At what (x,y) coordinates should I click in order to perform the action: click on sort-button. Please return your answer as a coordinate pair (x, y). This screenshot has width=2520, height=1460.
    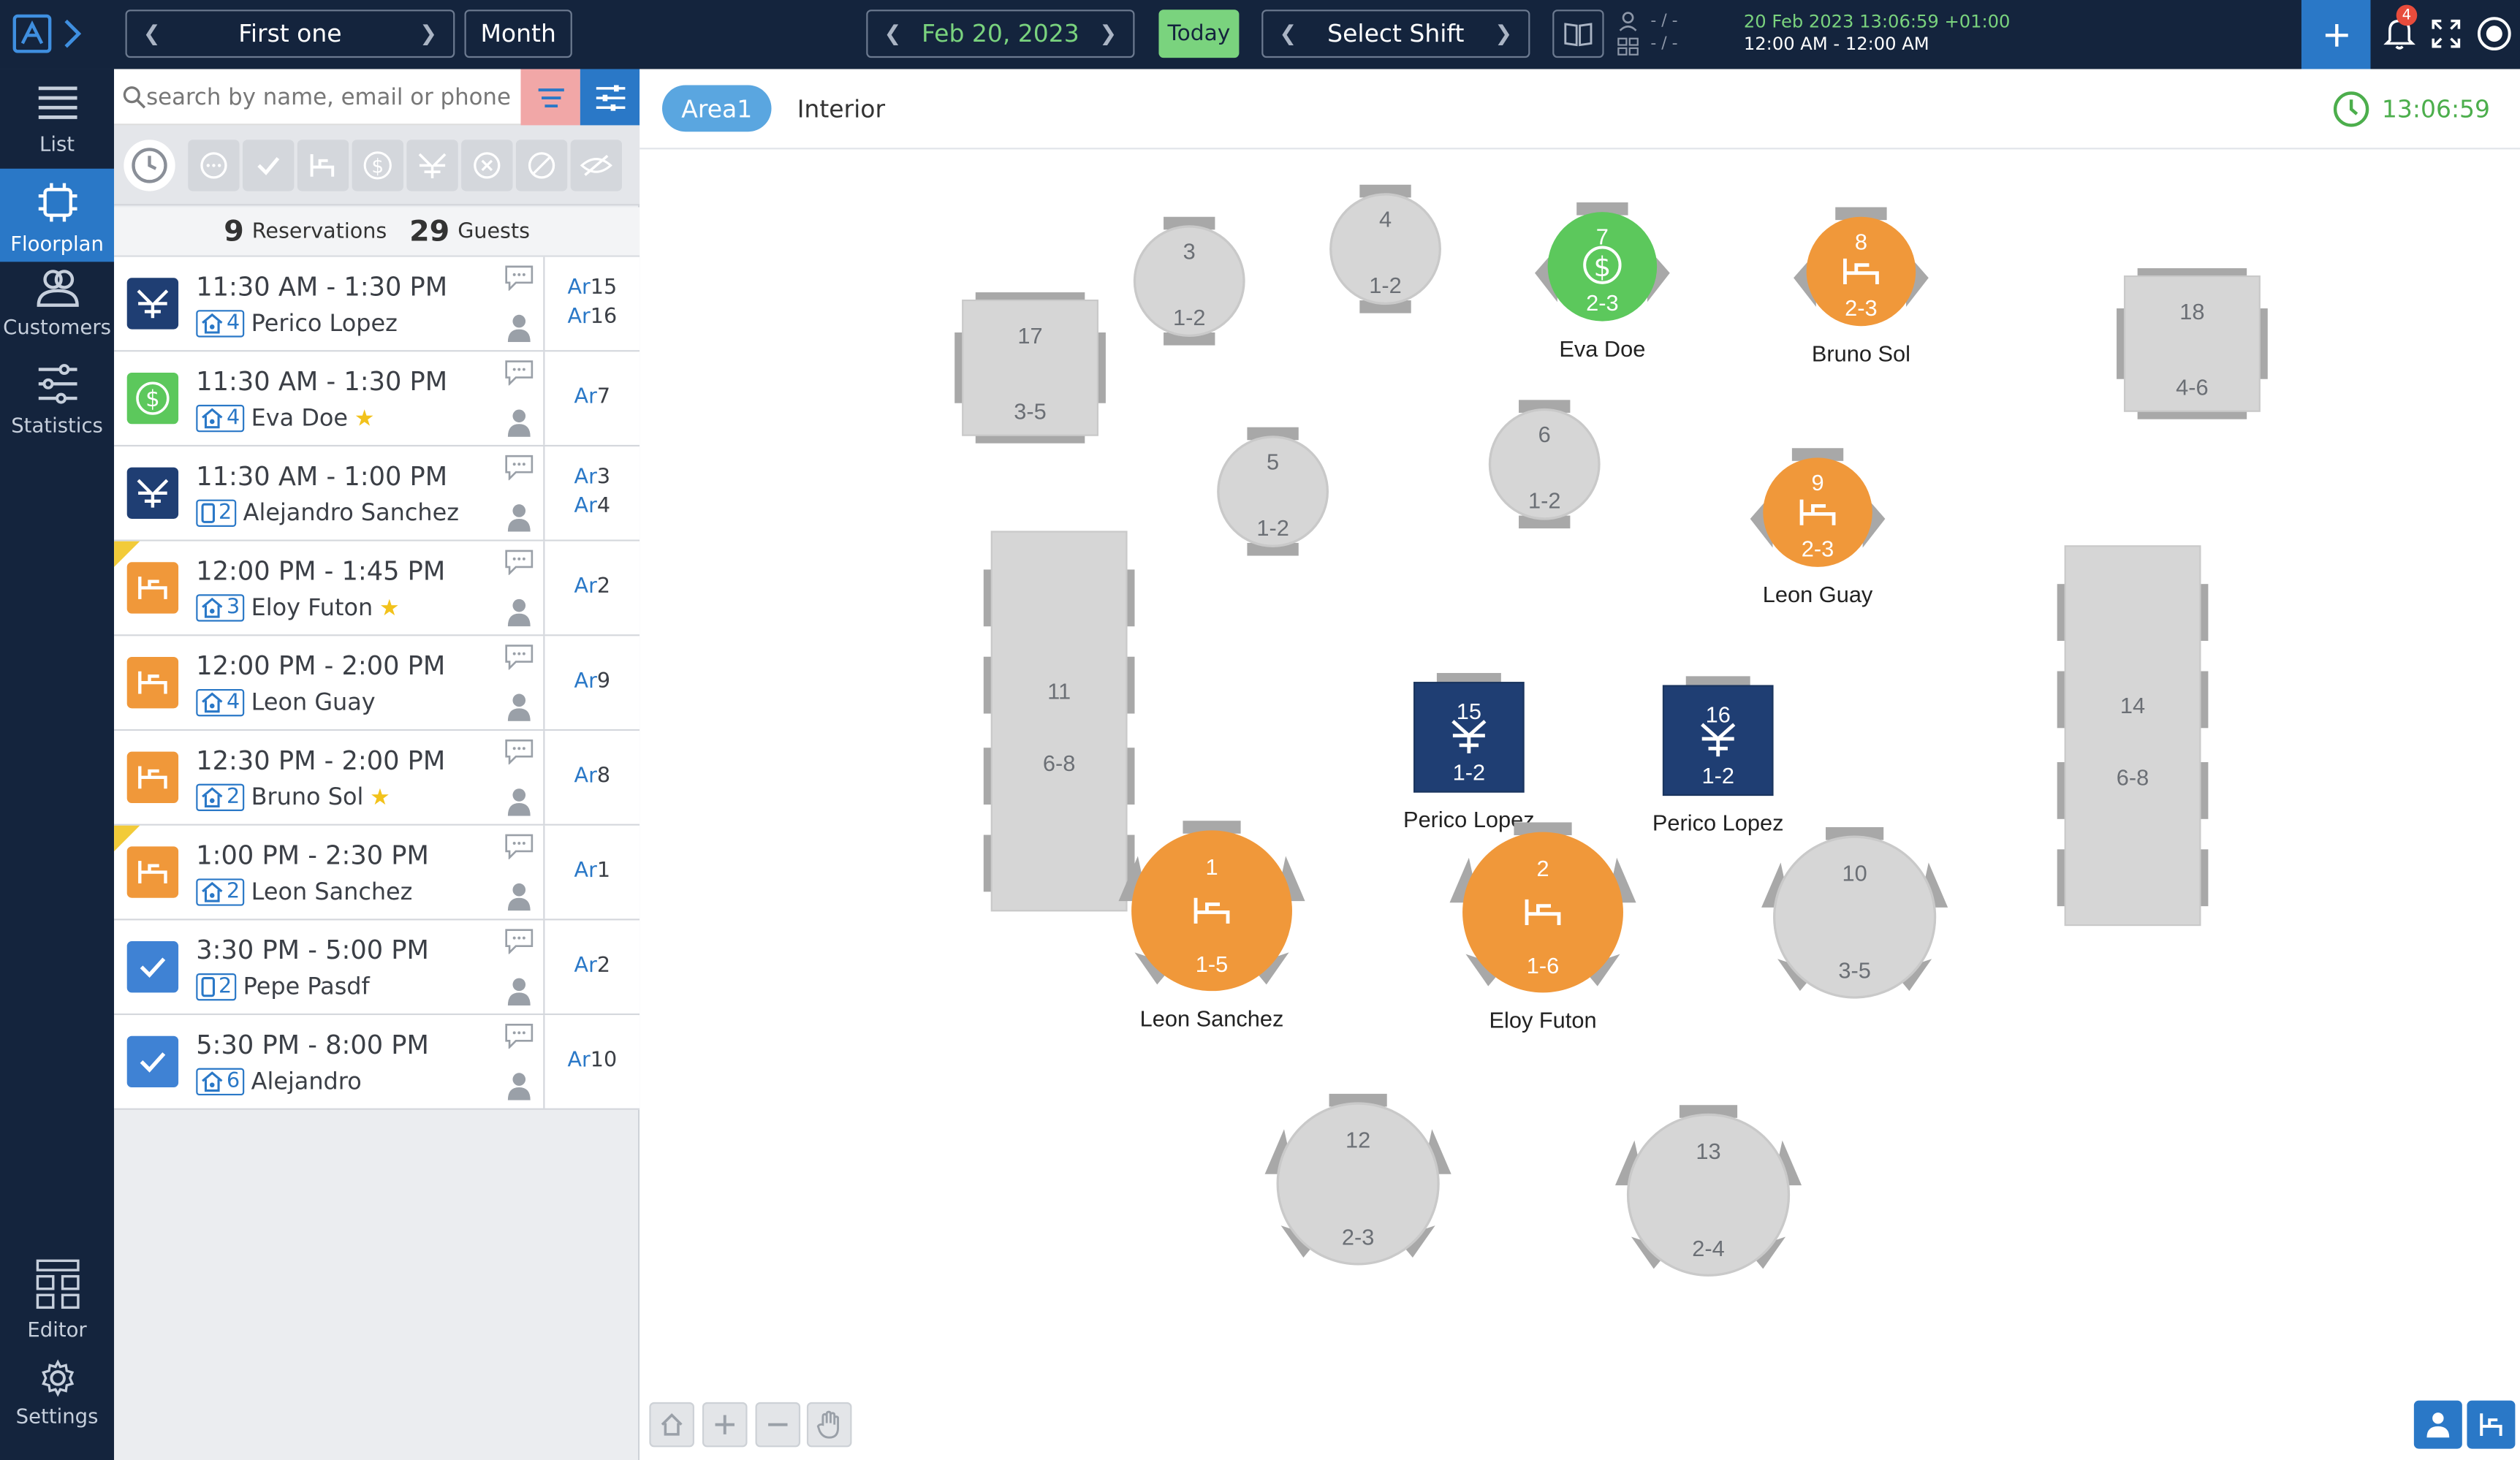
    Looking at the image, I should click on (550, 98).